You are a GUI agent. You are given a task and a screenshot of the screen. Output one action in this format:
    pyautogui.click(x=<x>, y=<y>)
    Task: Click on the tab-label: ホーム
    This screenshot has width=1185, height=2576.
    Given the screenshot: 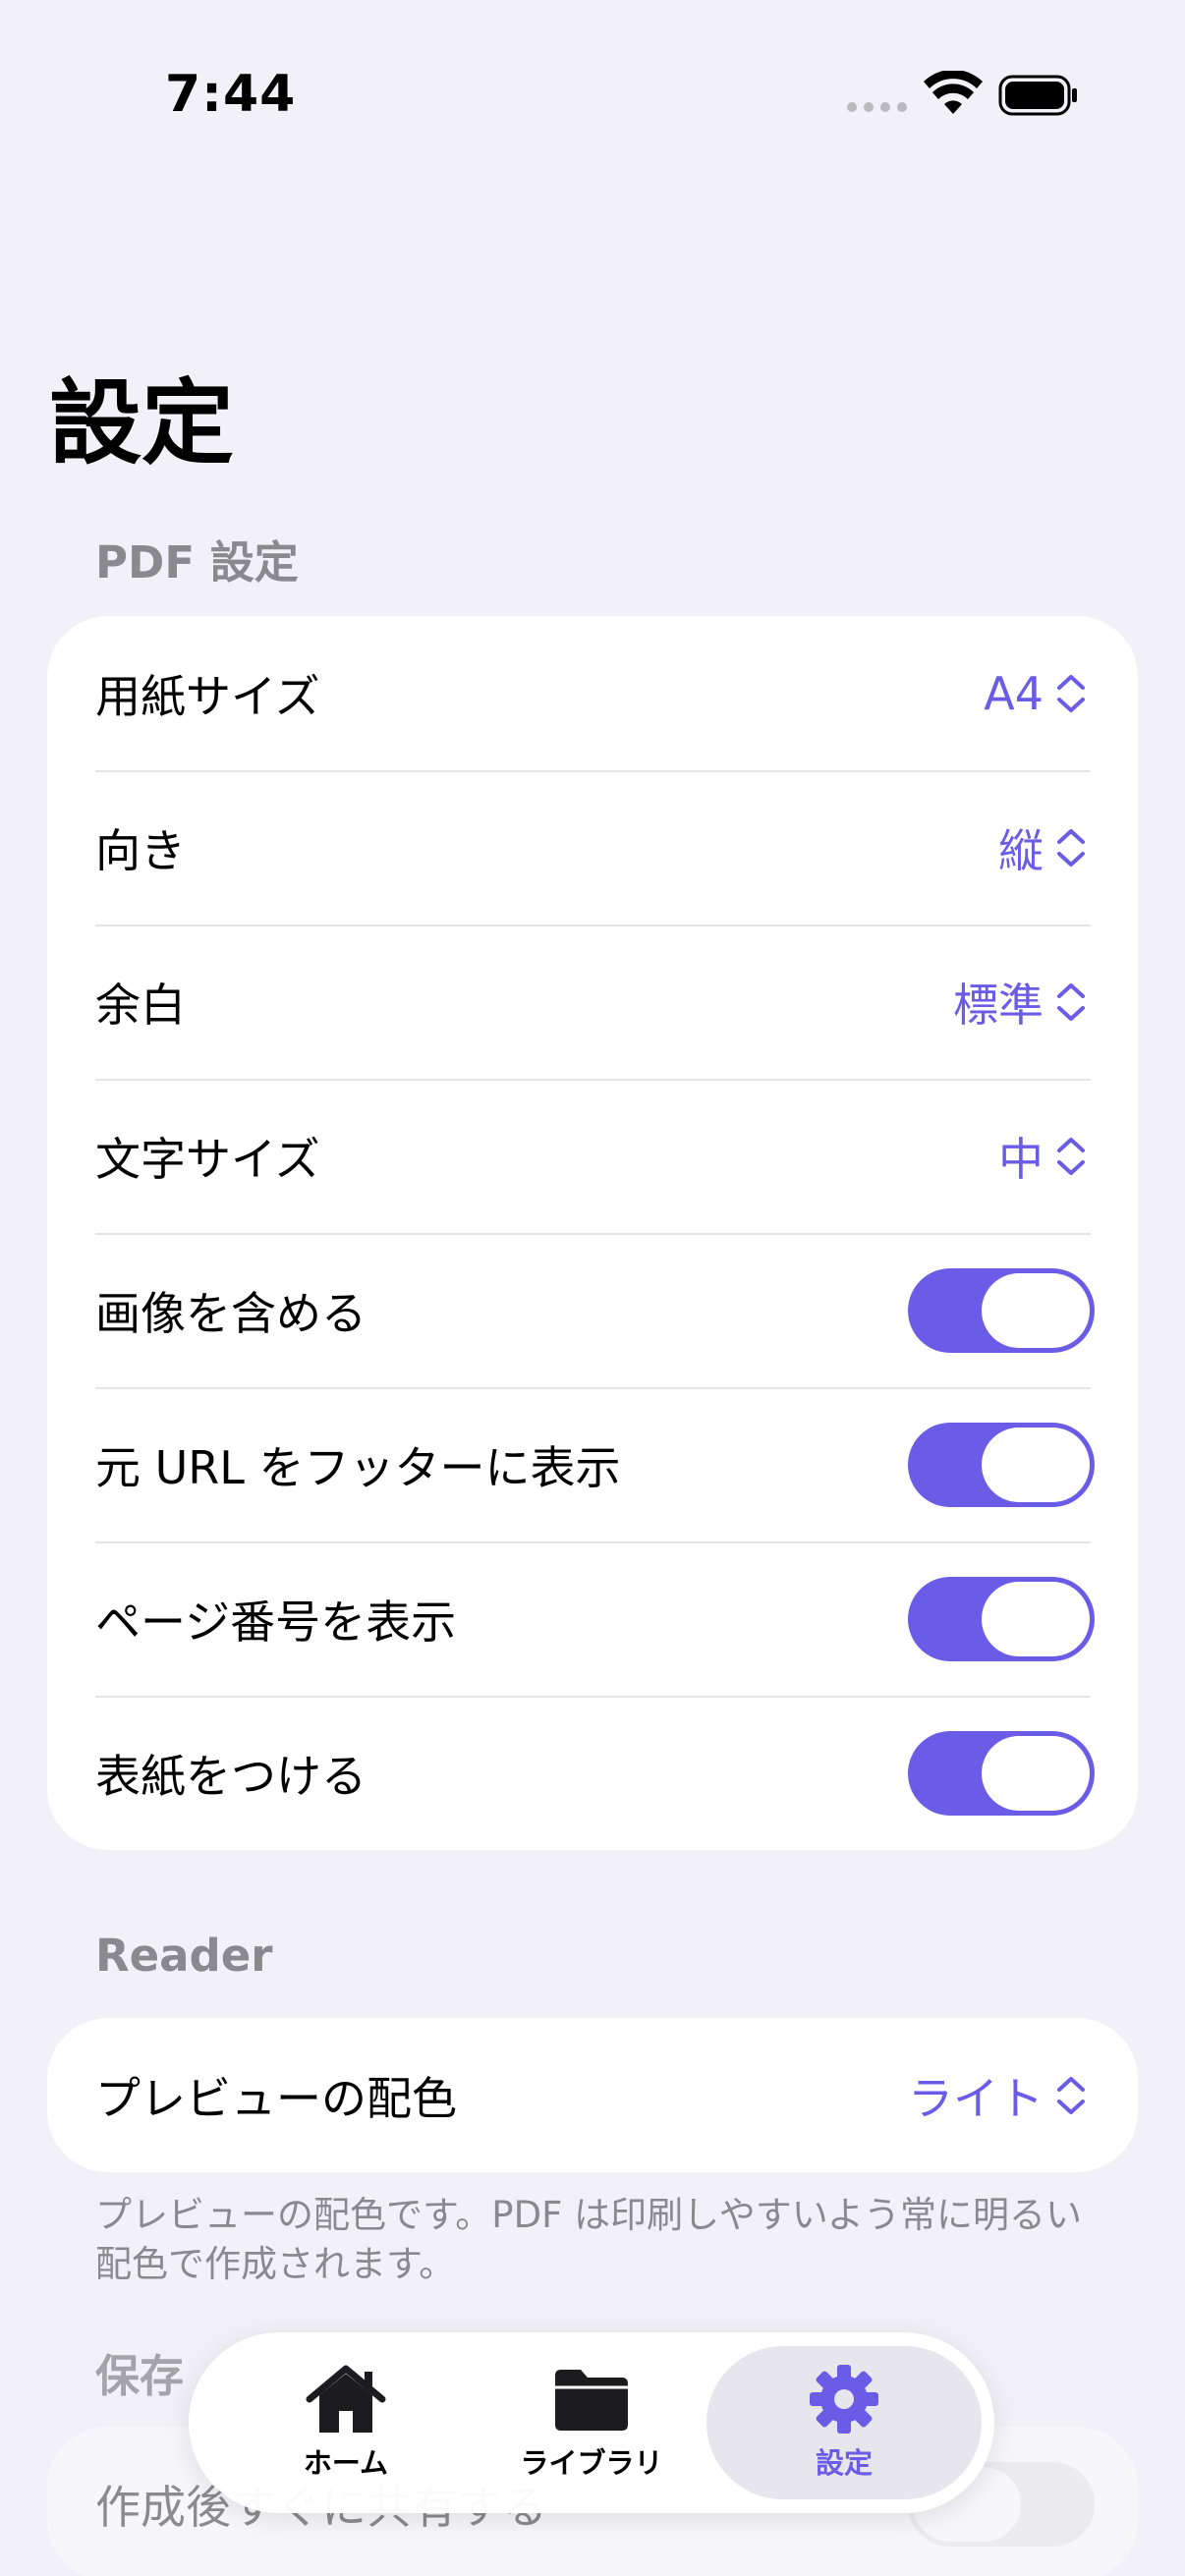 What is the action you would take?
    pyautogui.click(x=346, y=2463)
    